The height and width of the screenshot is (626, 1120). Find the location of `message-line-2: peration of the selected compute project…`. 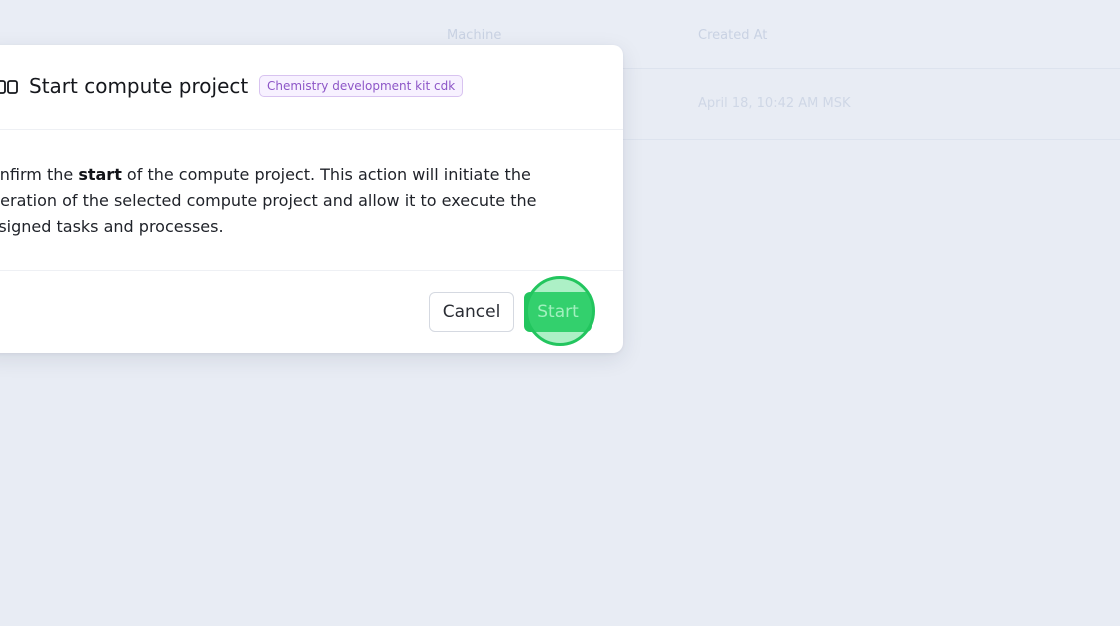

message-line-2: peration of the selected compute project… is located at coordinates (268, 200).